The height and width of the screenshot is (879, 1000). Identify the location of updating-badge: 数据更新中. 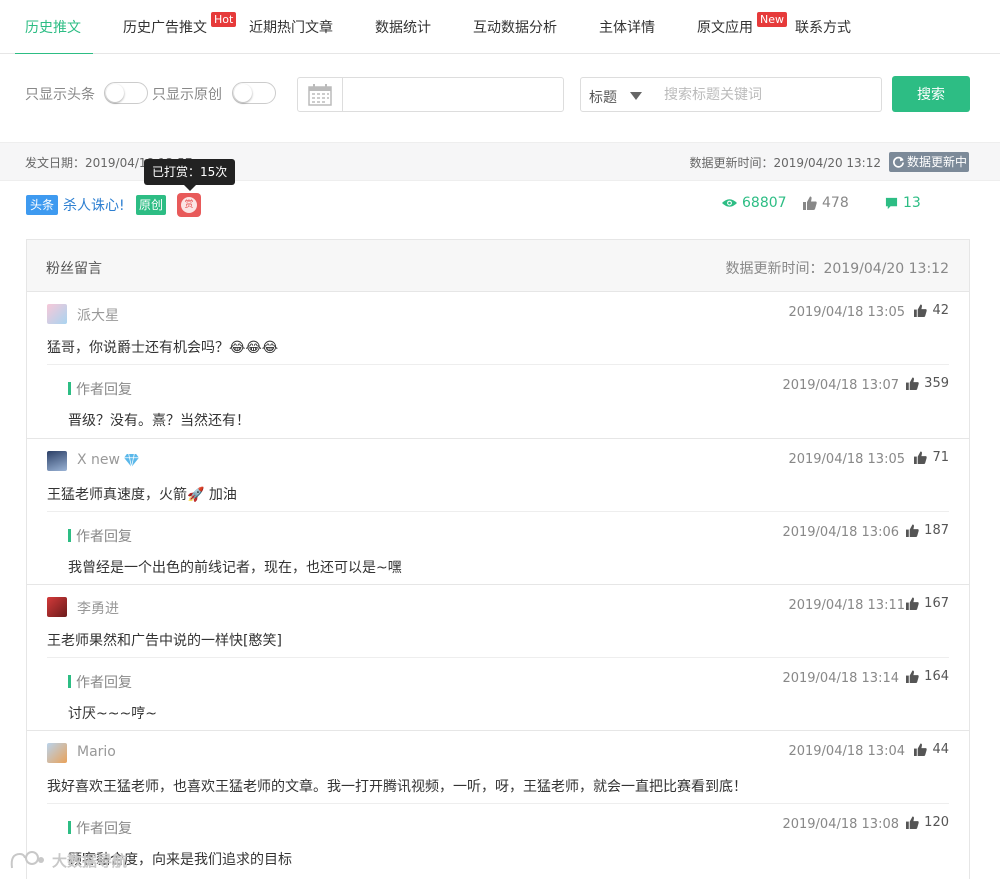
(929, 162).